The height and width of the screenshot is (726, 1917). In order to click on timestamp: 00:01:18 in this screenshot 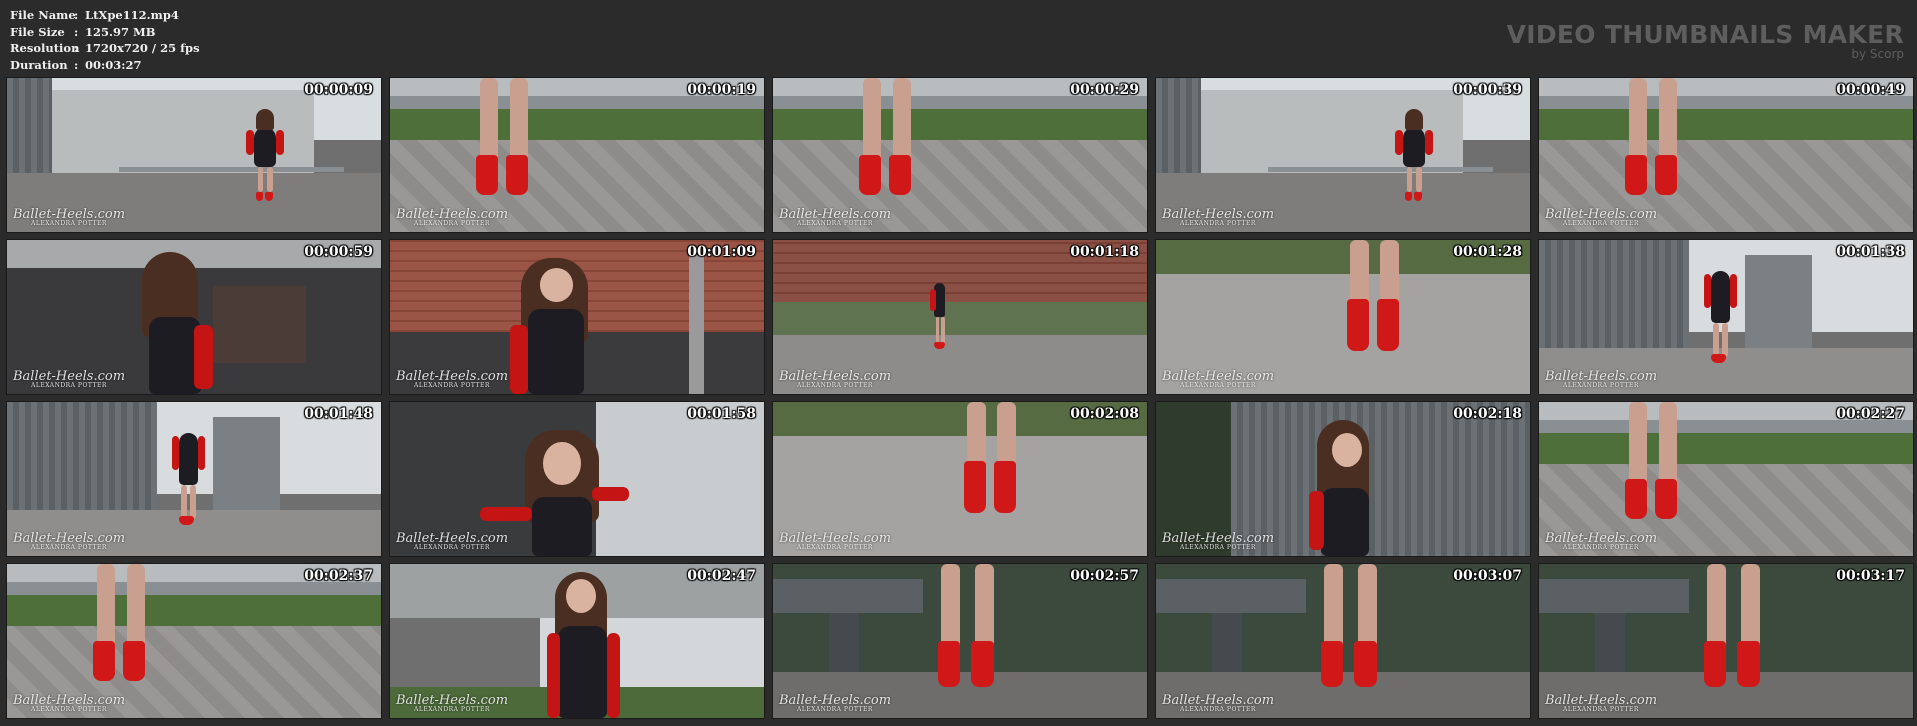, I will do `click(1104, 252)`.